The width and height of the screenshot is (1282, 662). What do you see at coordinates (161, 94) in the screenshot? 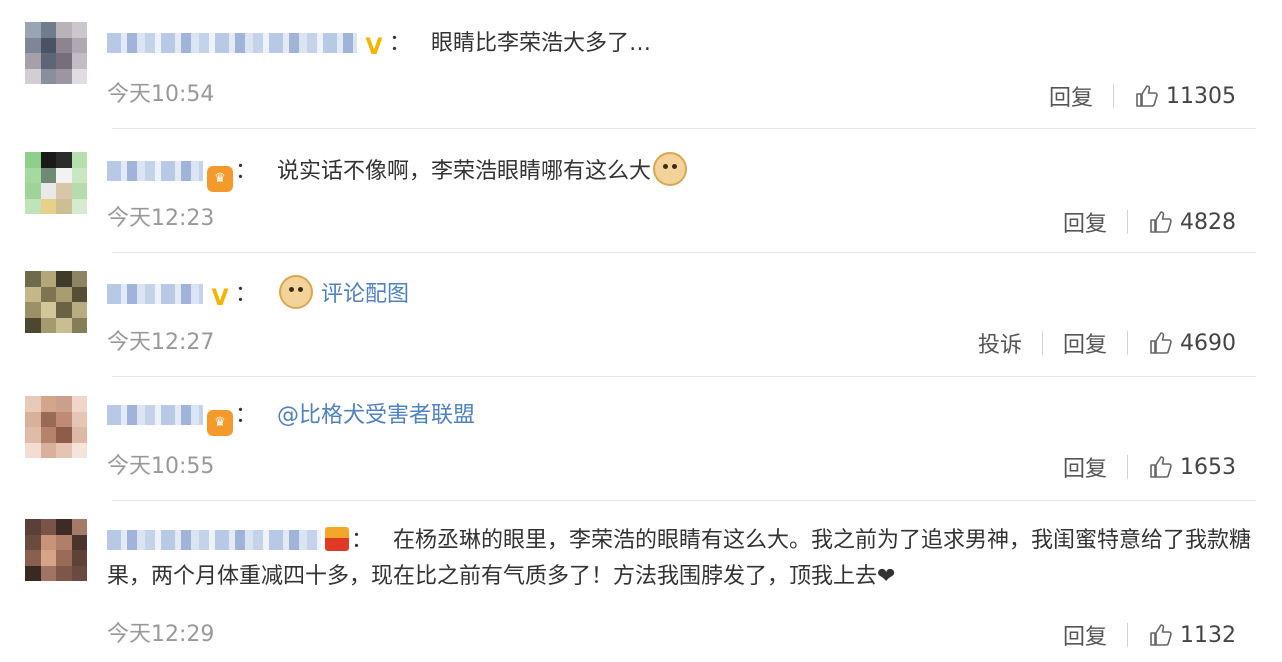
I see `timestamp: 今天10:54` at bounding box center [161, 94].